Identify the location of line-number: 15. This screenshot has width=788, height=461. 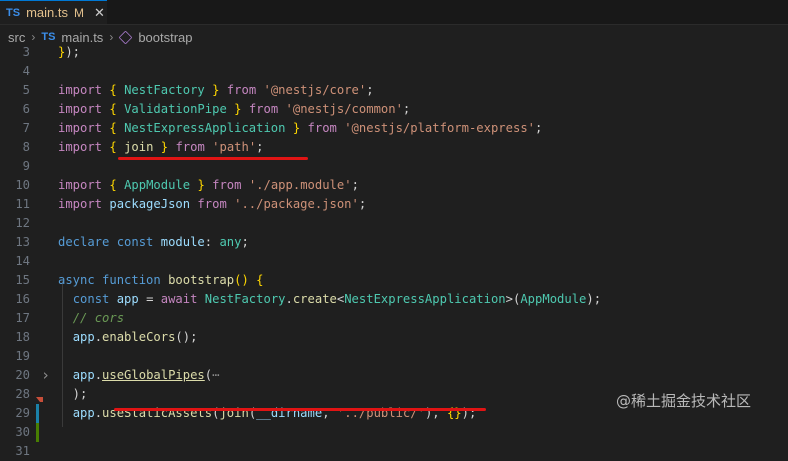
(22, 280).